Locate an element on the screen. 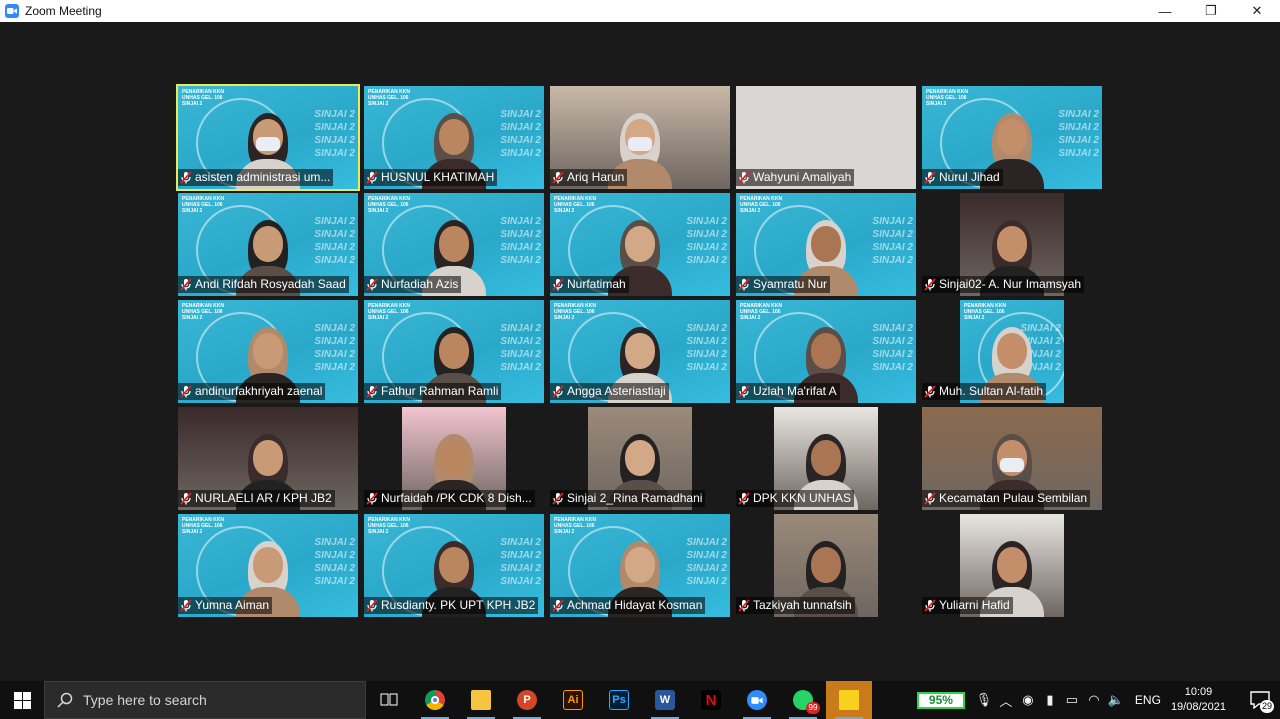 The image size is (1280, 719). participant-name: Wahyuni Amaliyah is located at coordinates (802, 177).